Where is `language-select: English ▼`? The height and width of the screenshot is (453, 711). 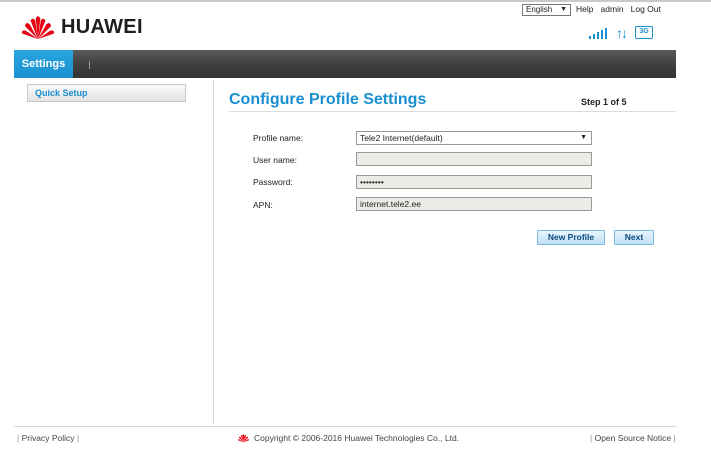 language-select: English ▼ is located at coordinates (546, 10).